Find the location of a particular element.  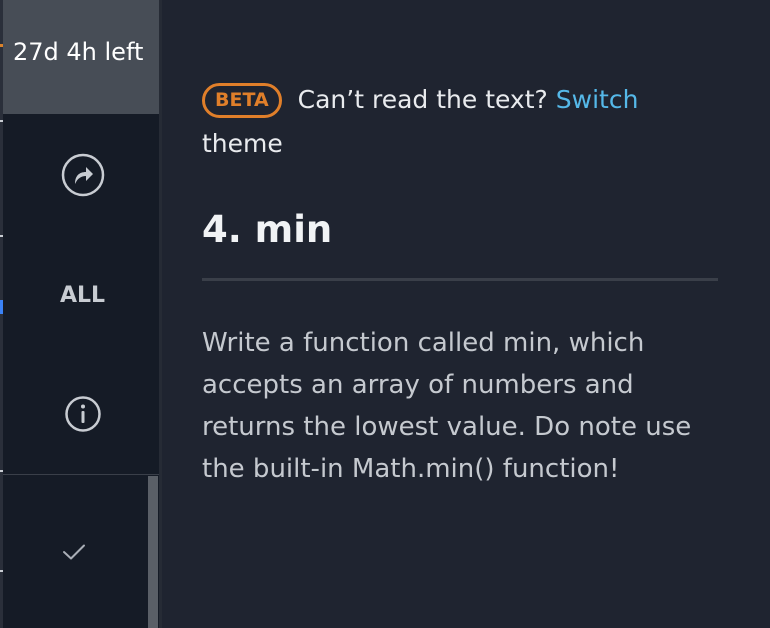

all-problems-label: ALL is located at coordinates (82, 295).